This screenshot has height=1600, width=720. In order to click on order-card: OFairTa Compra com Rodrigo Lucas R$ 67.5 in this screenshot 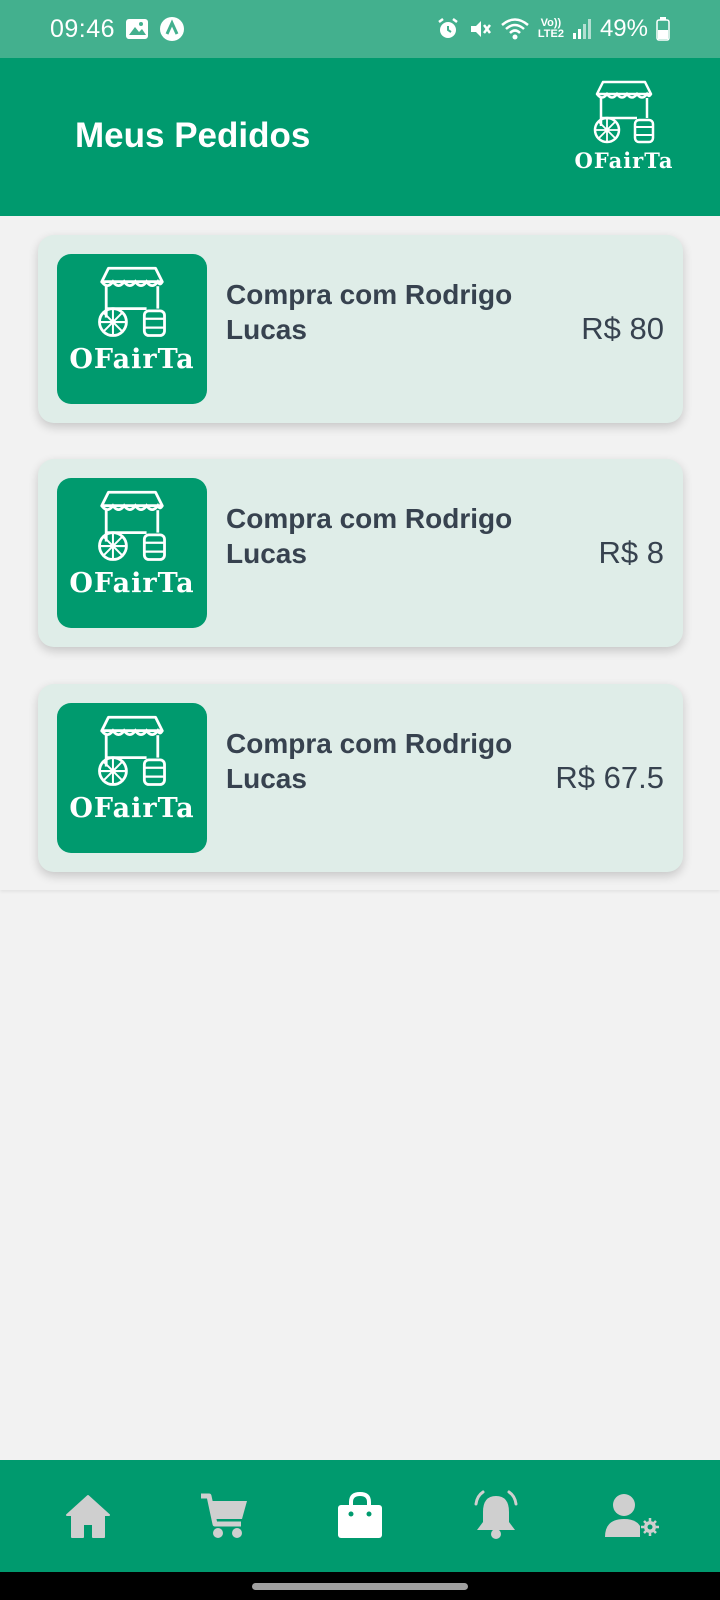, I will do `click(360, 778)`.